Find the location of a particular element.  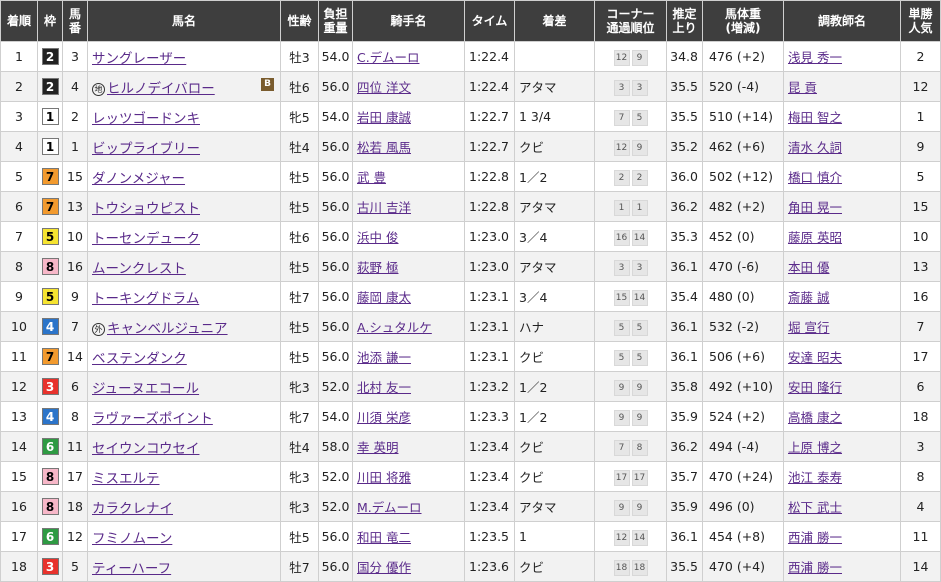

weight-cell: 56.0 is located at coordinates (335, 536).